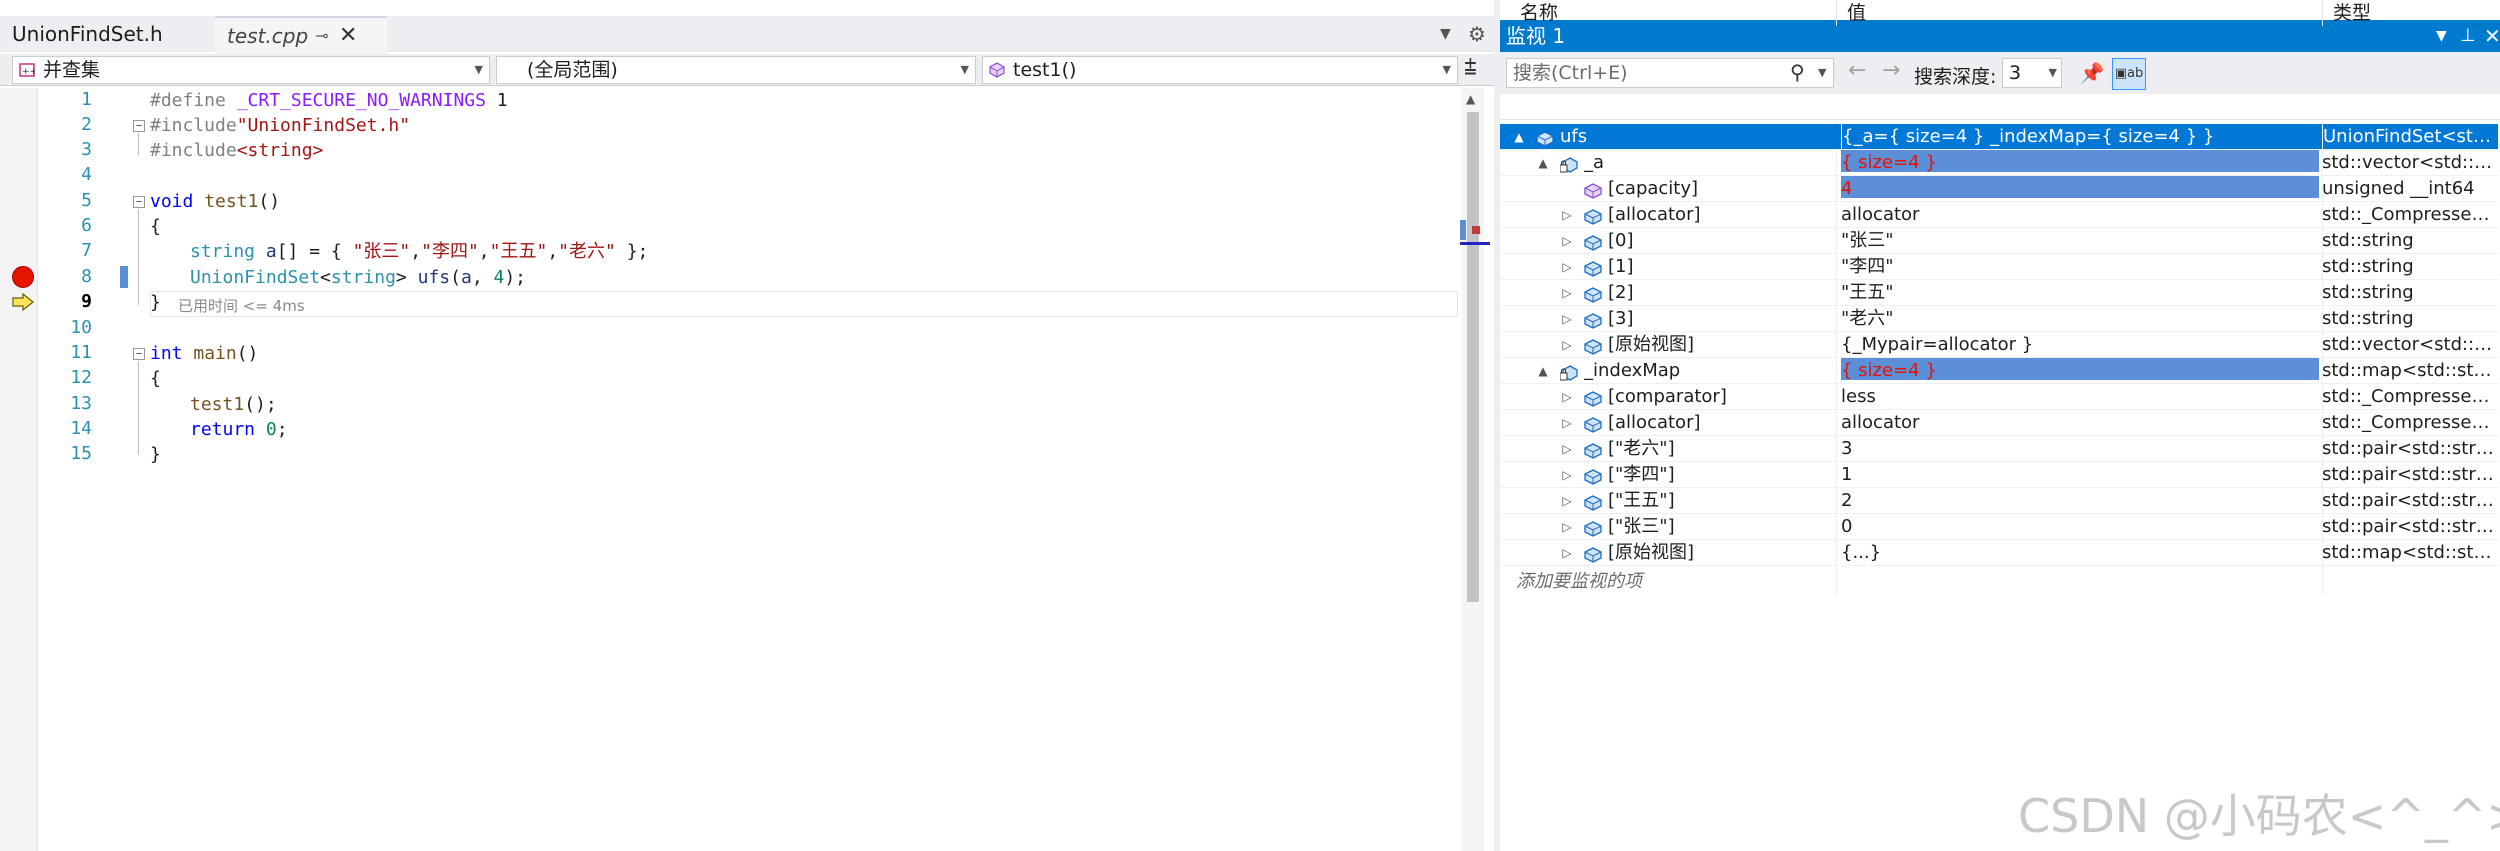 The image size is (2500, 851). I want to click on scroll-up-icon: ▲, so click(1470, 99).